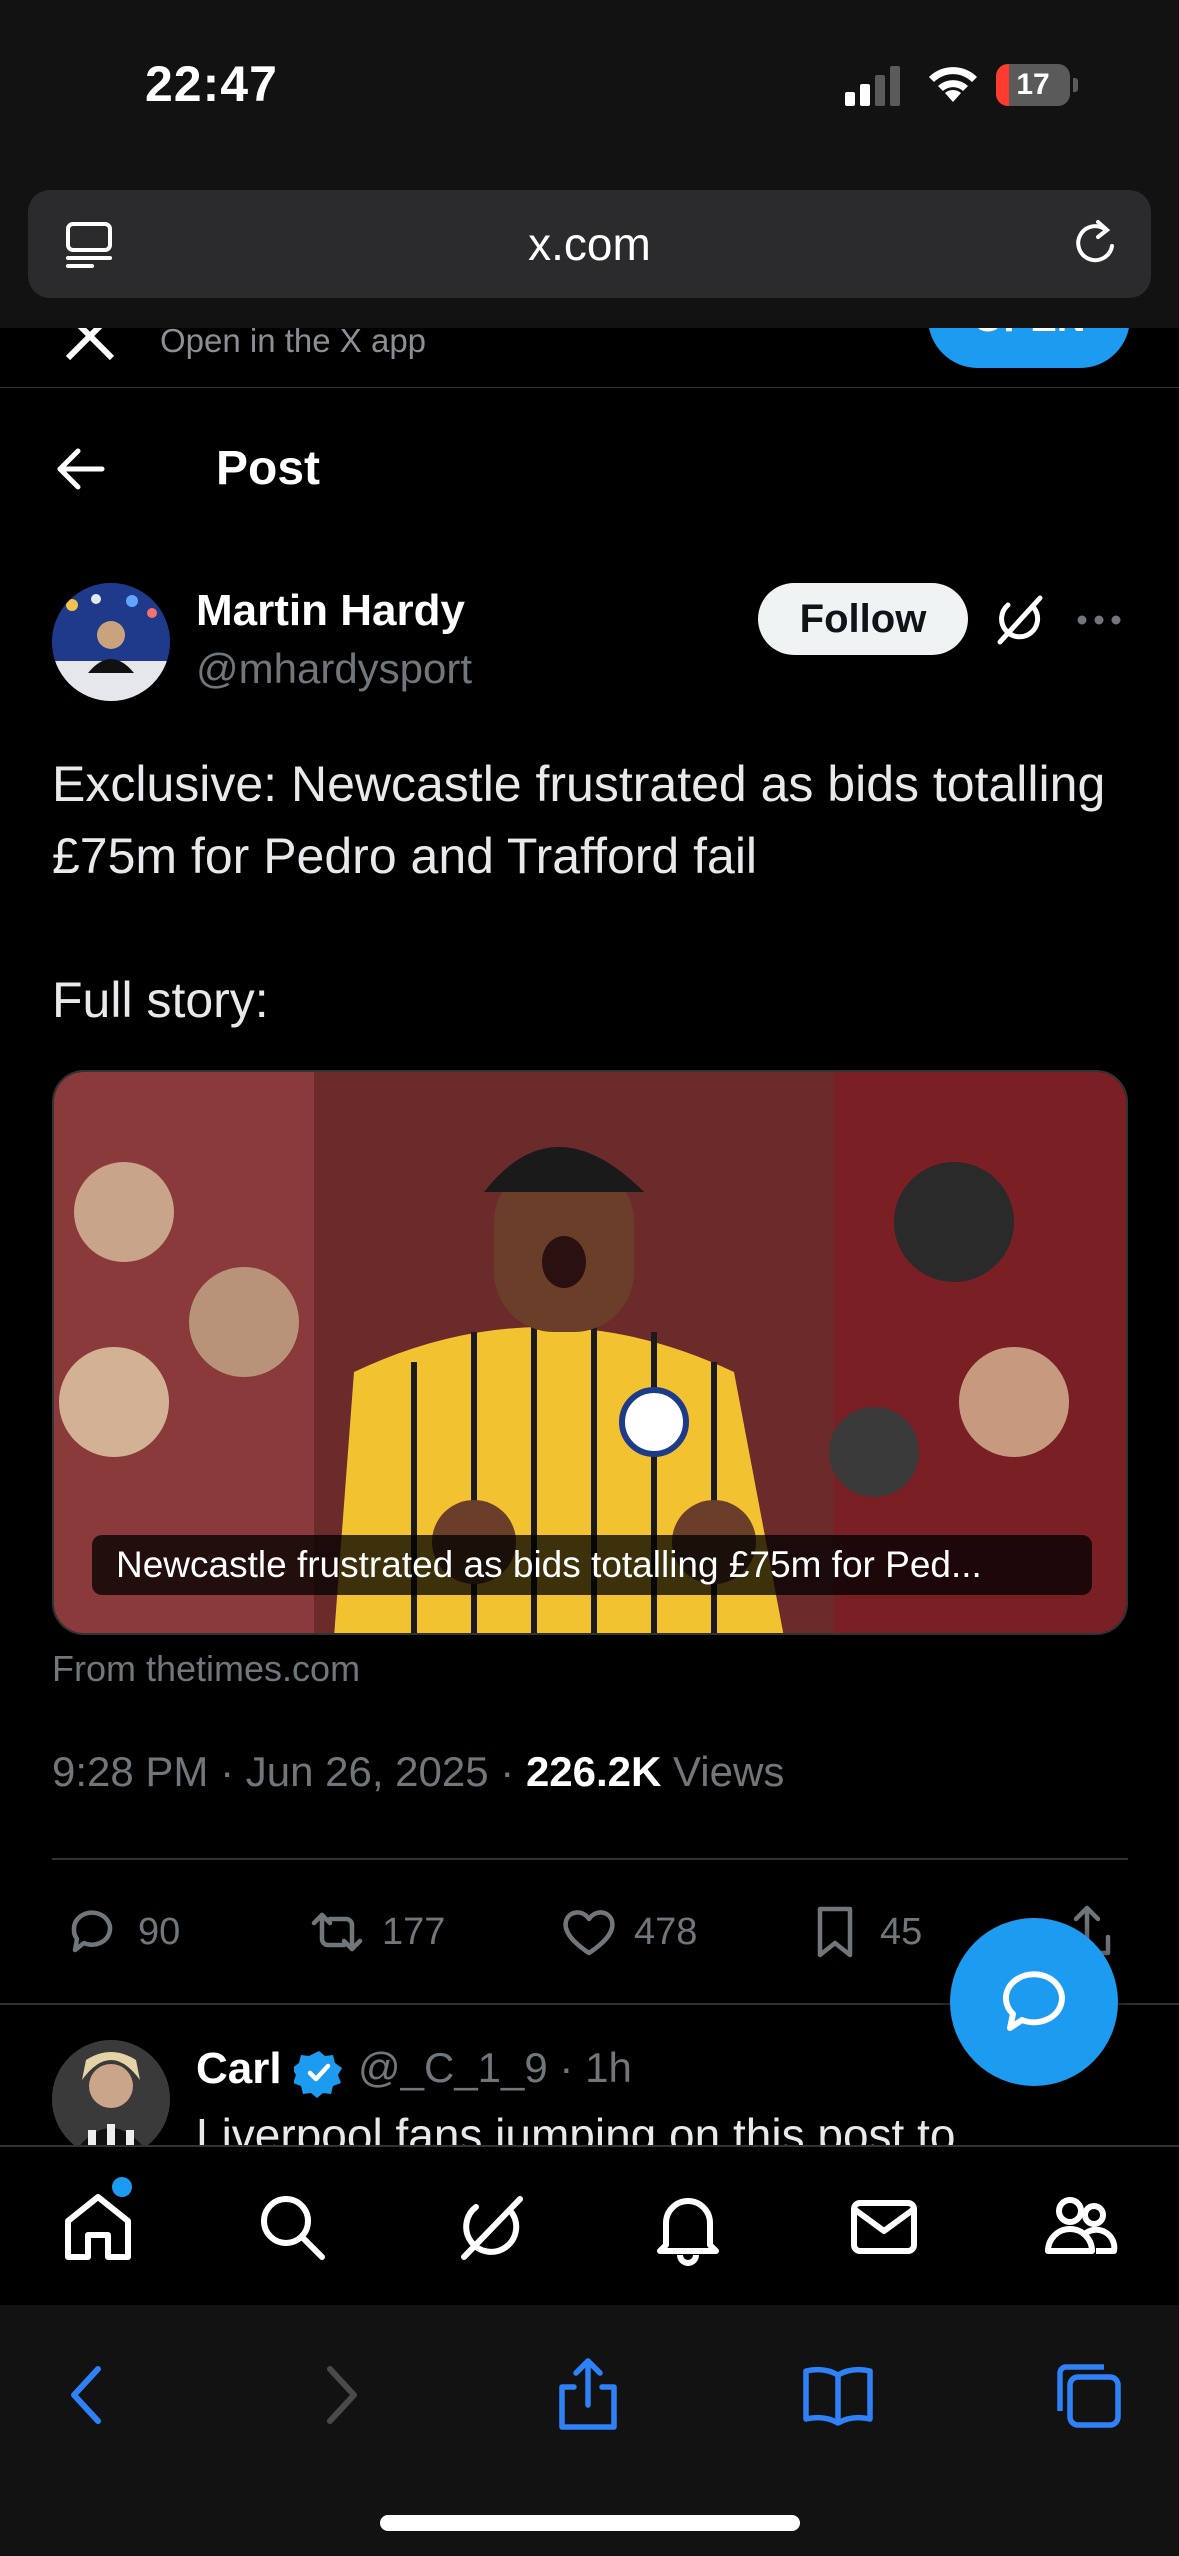 Image resolution: width=1179 pixels, height=2556 pixels. What do you see at coordinates (98, 2227) in the screenshot?
I see `home-icon` at bounding box center [98, 2227].